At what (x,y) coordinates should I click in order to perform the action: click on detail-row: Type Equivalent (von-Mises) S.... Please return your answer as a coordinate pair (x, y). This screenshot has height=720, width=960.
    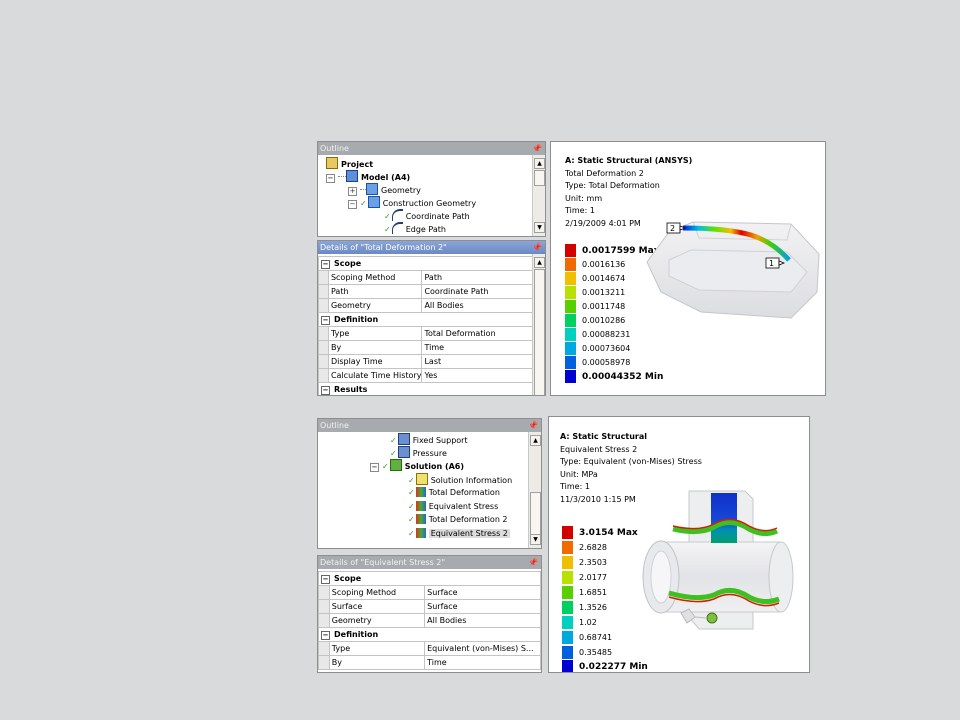
    Looking at the image, I should click on (429, 648).